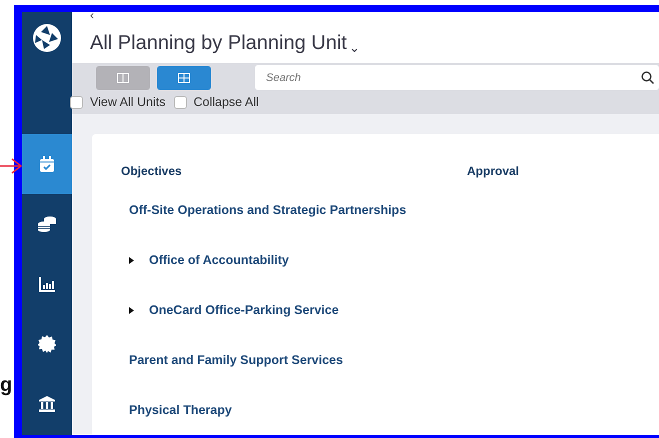 Image resolution: width=659 pixels, height=438 pixels. Describe the element at coordinates (267, 210) in the screenshot. I see `unit-link: Off-Site Operations and Strategic Partnerships` at that location.